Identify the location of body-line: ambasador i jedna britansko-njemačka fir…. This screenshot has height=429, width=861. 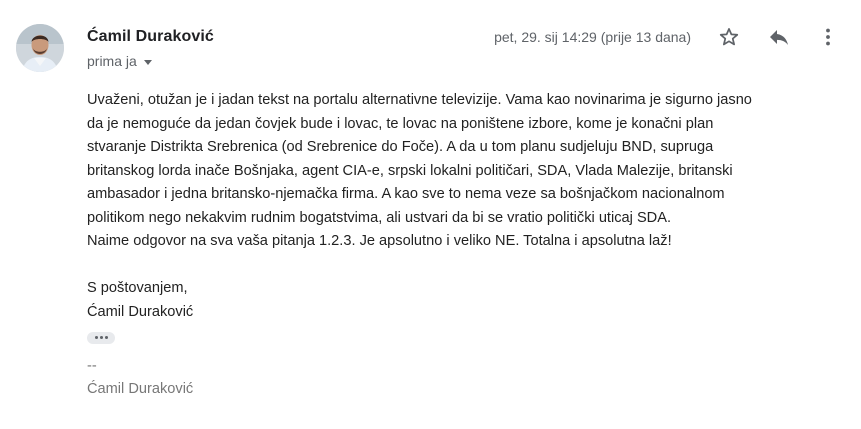
(406, 194).